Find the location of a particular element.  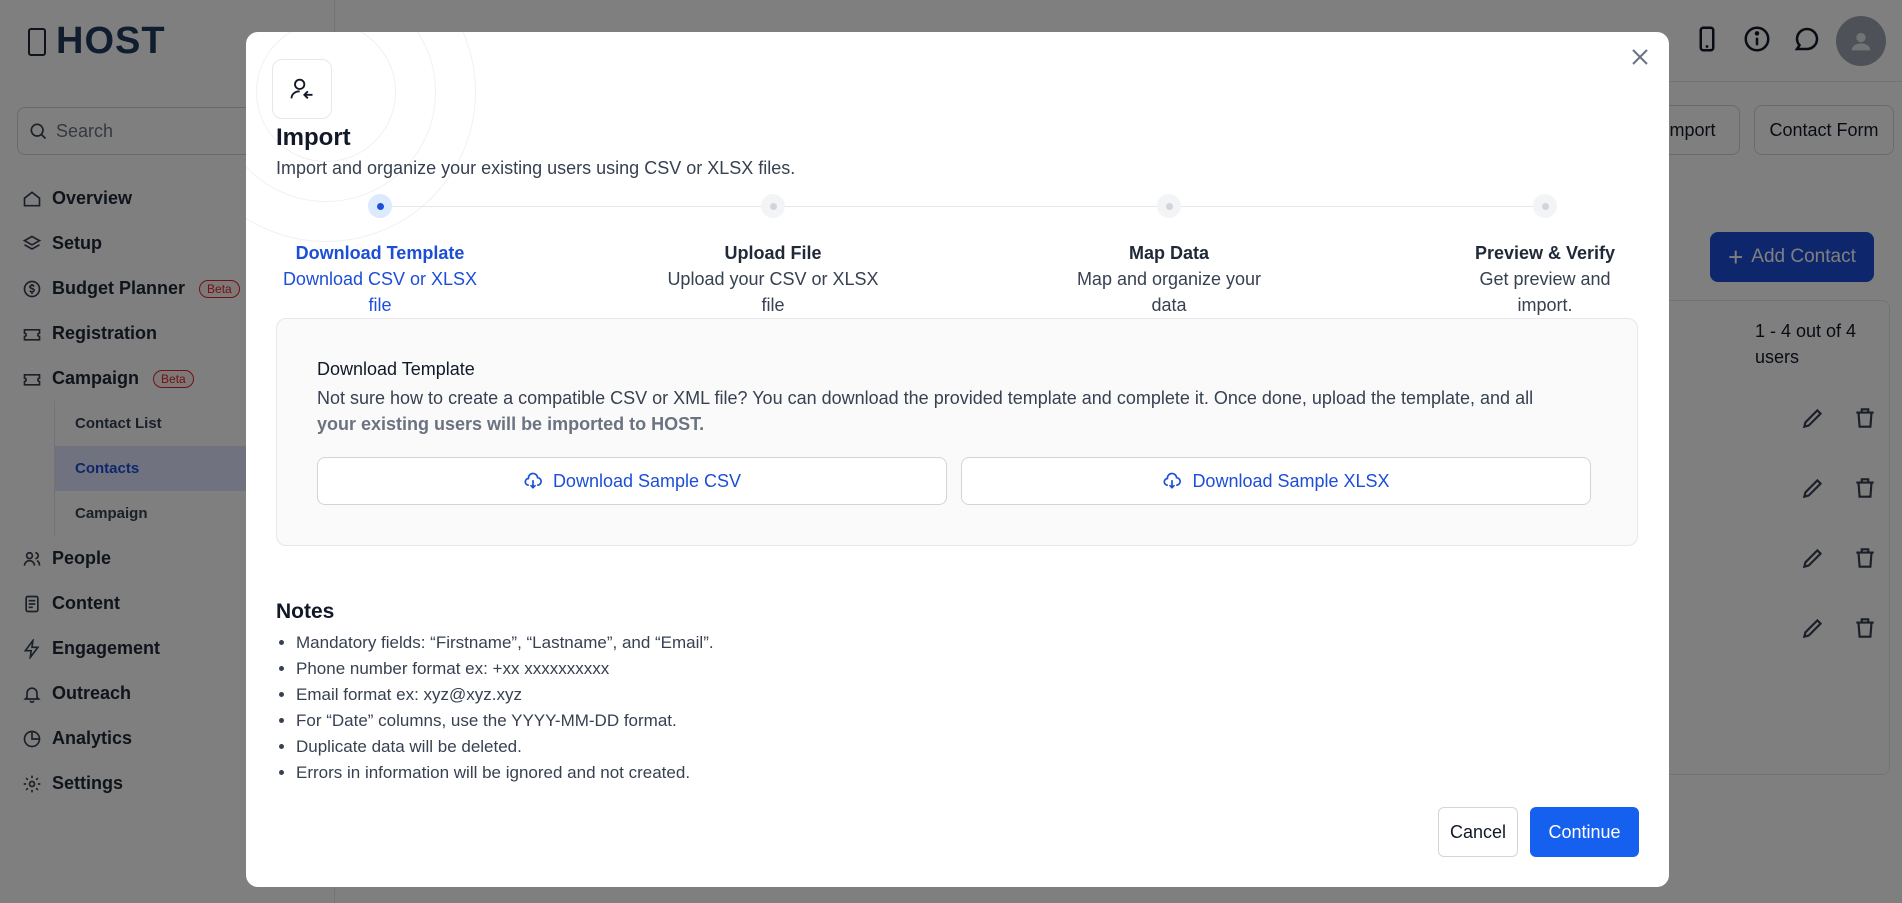

cancel-button: Cancel is located at coordinates (1478, 832).